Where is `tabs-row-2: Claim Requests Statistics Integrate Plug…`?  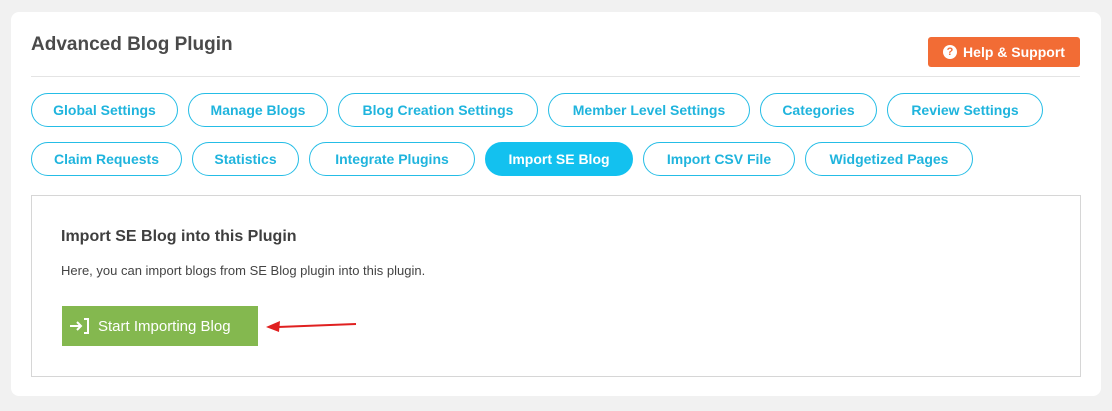 tabs-row-2: Claim Requests Statistics Integrate Plug… is located at coordinates (502, 159).